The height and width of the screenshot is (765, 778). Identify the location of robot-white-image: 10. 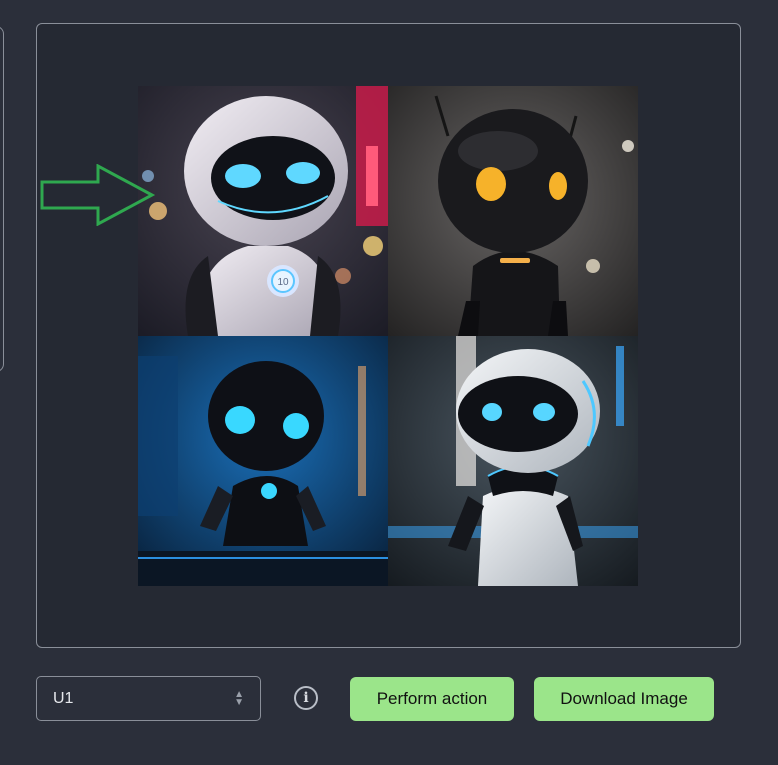
(263, 211).